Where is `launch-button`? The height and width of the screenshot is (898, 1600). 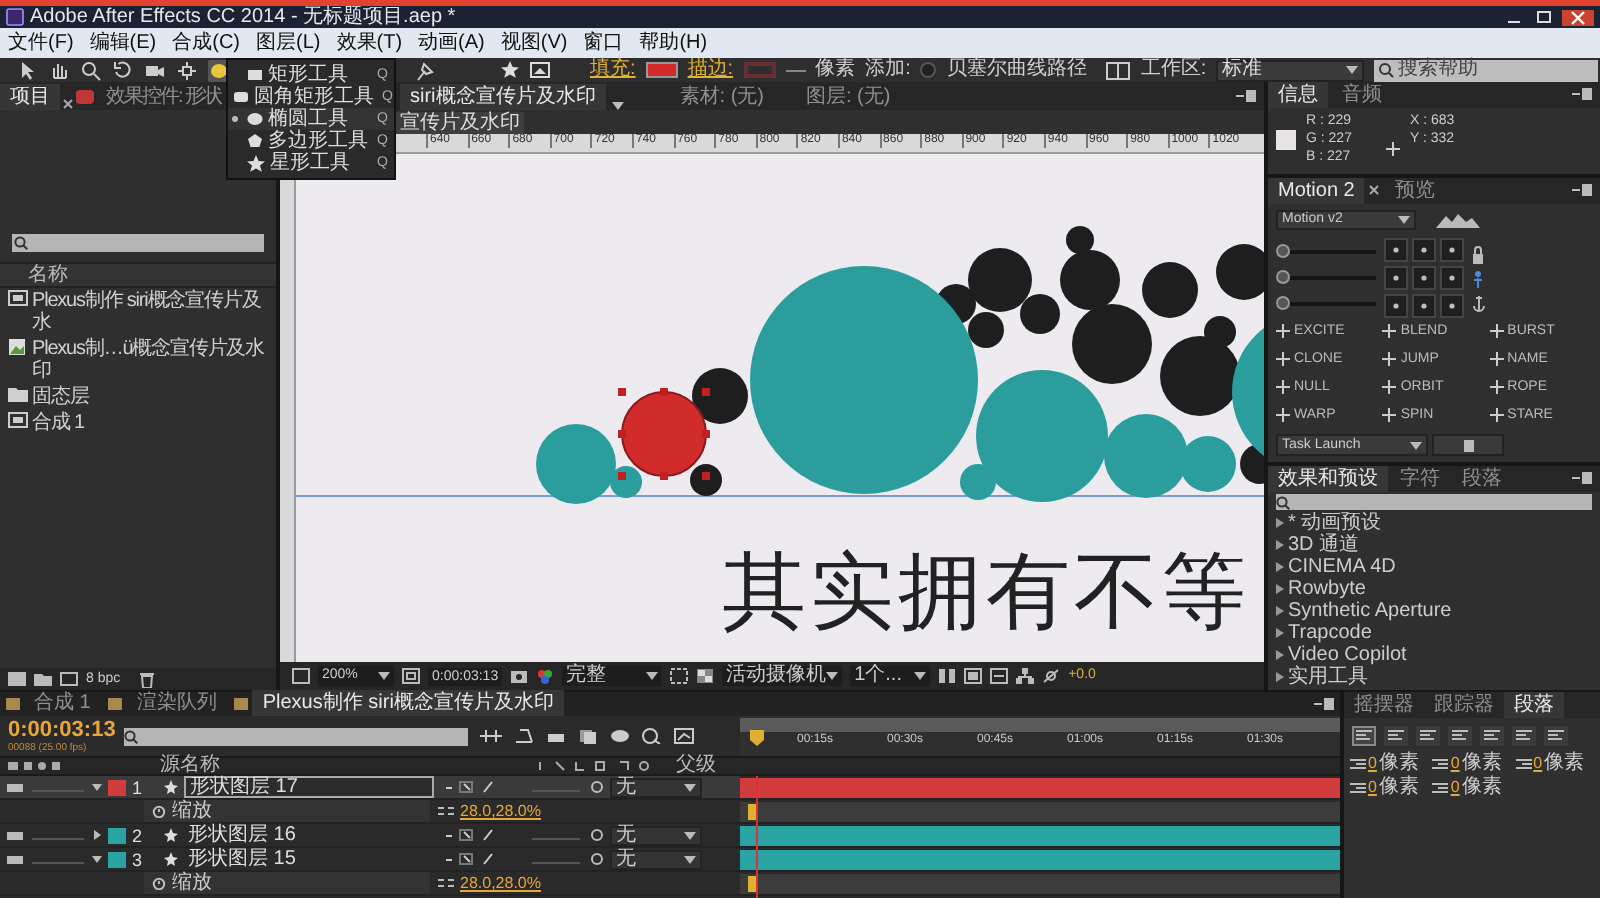
launch-button is located at coordinates (1468, 445).